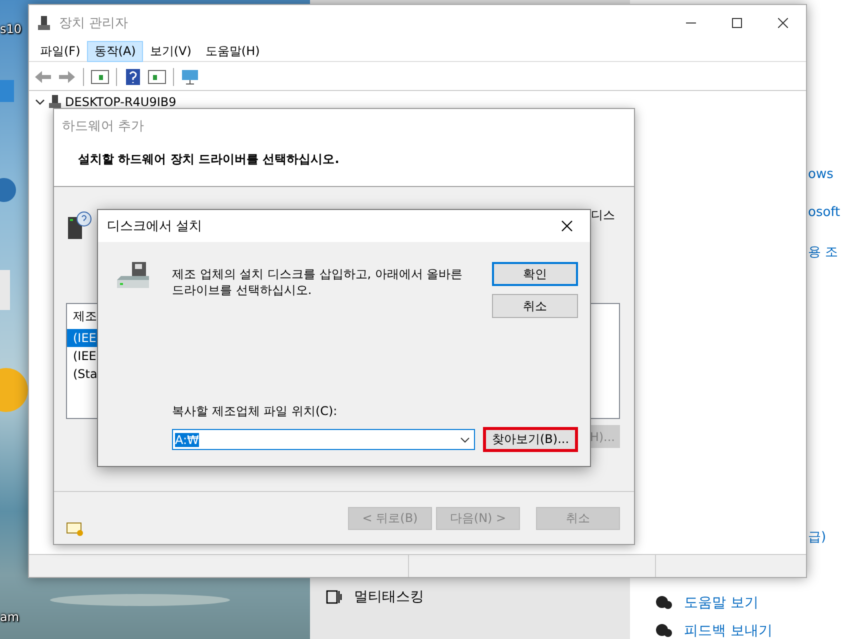 Image resolution: width=848 pixels, height=639 pixels. What do you see at coordinates (824, 212) in the screenshot?
I see `settings-link: osoft` at bounding box center [824, 212].